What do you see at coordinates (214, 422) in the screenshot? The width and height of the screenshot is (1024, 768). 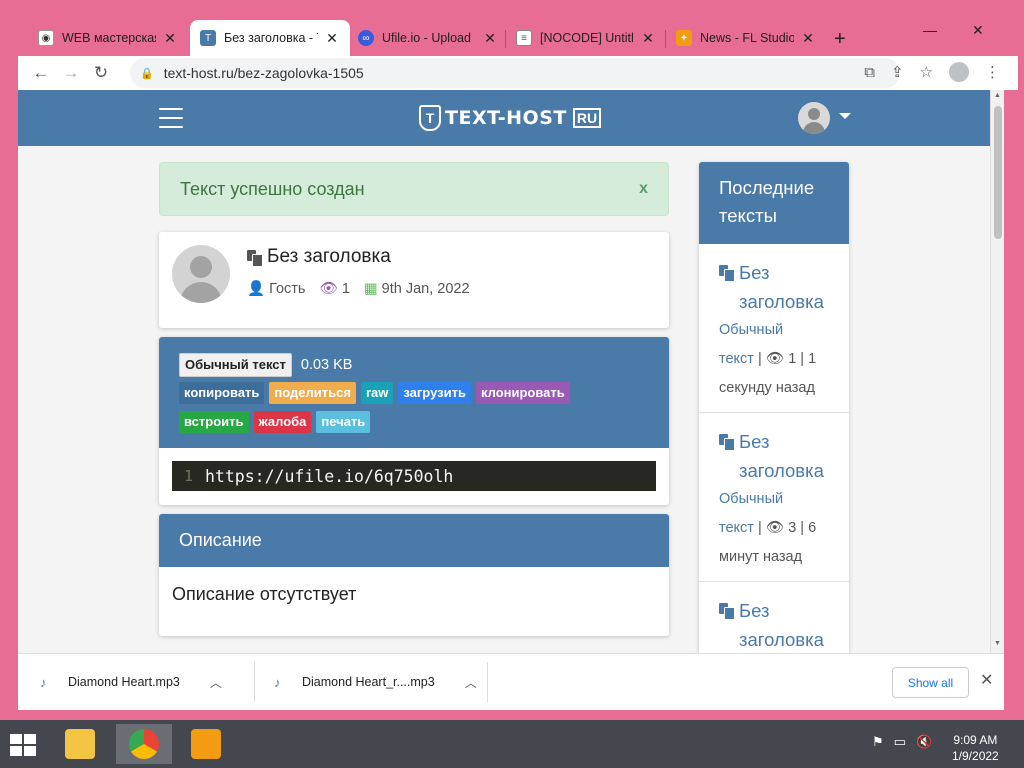 I see `embed-button: встроить` at bounding box center [214, 422].